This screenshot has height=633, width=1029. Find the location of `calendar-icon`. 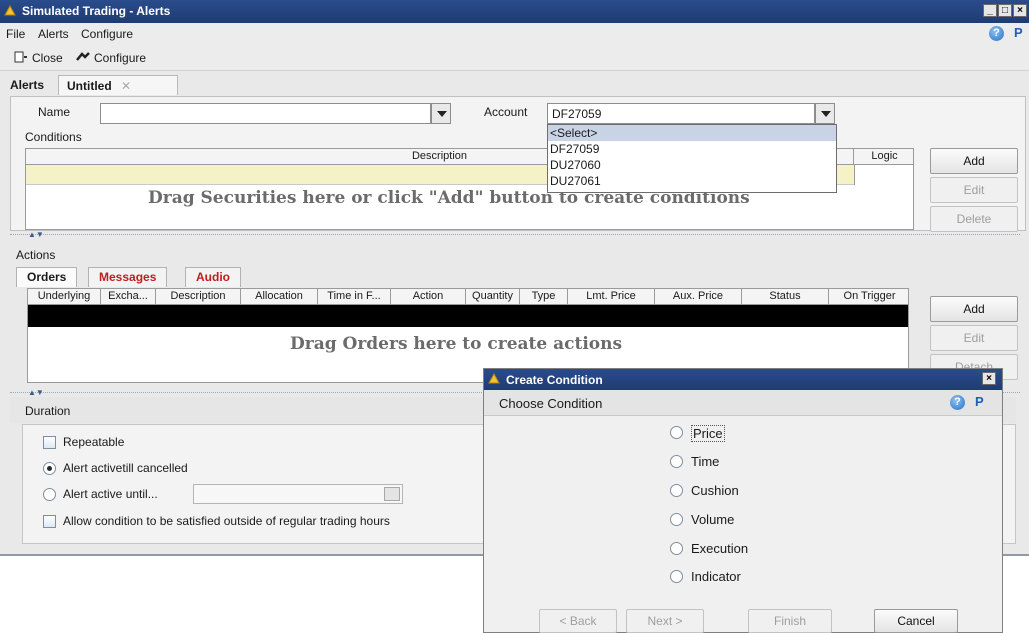

calendar-icon is located at coordinates (392, 494).